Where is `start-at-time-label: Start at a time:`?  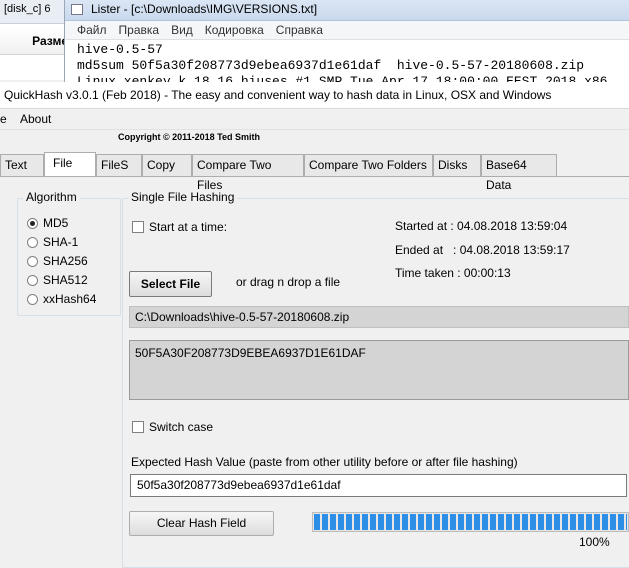
start-at-time-label: Start at a time: is located at coordinates (188, 227).